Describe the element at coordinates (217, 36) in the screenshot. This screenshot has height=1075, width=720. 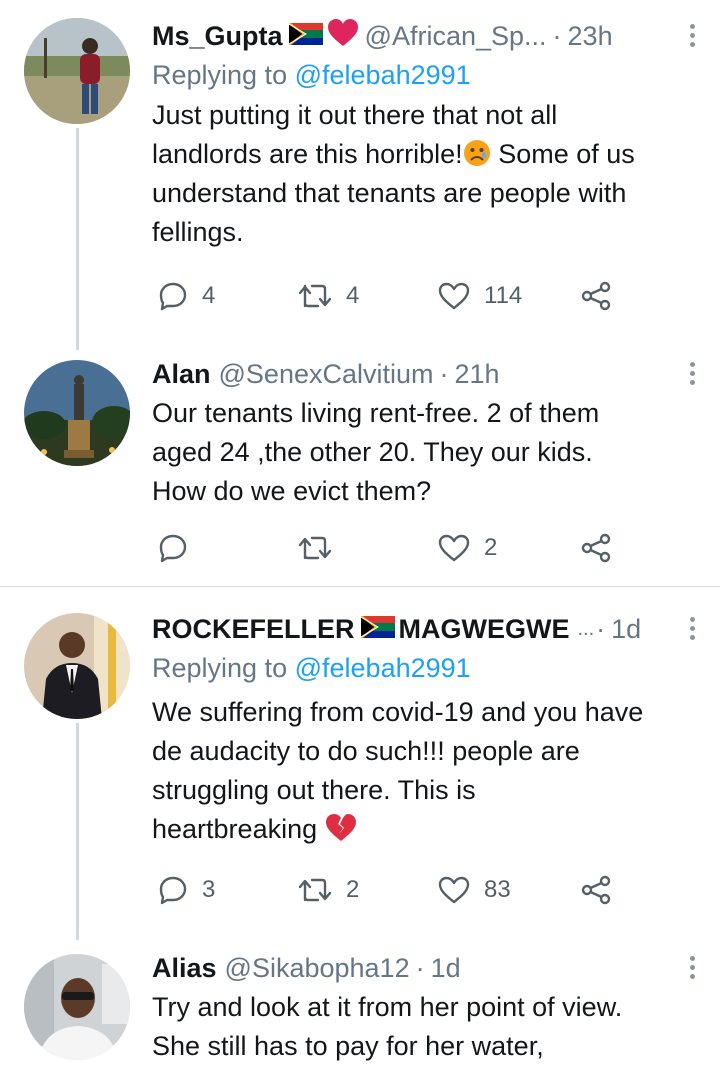
I see `display-name: Ms_Gupta` at that location.